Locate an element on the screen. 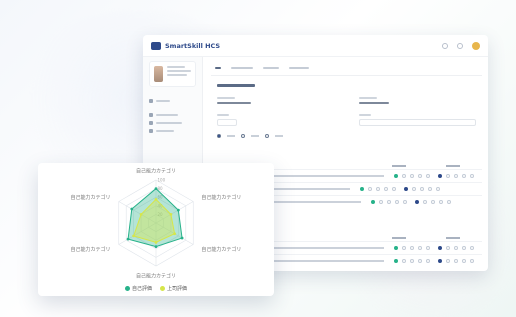 Image resolution: width=516 pixels, height=317 pixels. app-header: SmartSkill HCS is located at coordinates (315, 46).